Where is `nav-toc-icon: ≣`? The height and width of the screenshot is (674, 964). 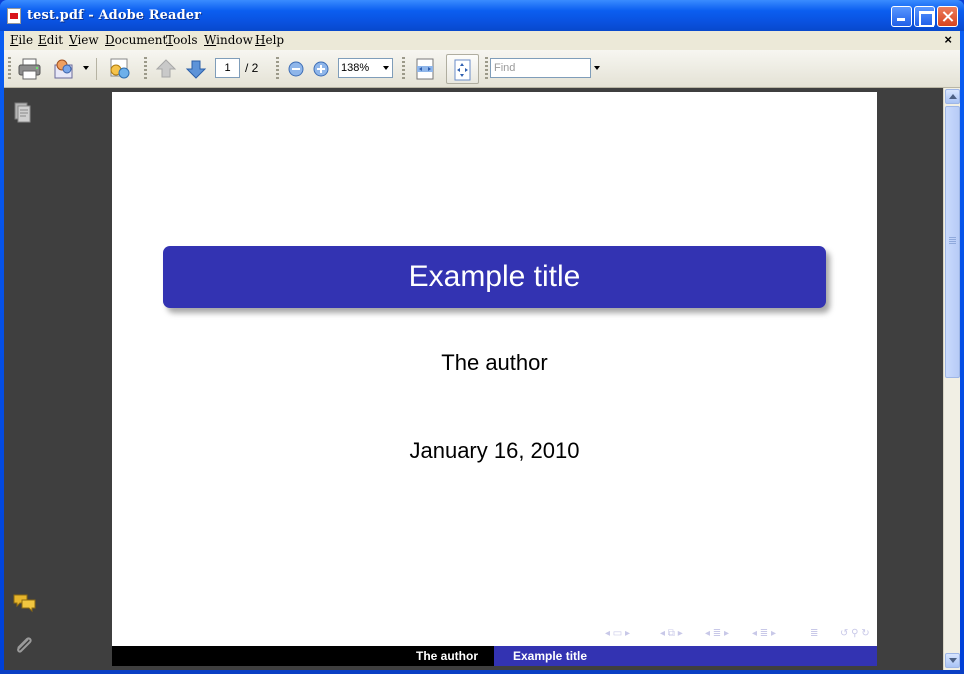
nav-toc-icon: ≣ is located at coordinates (814, 633).